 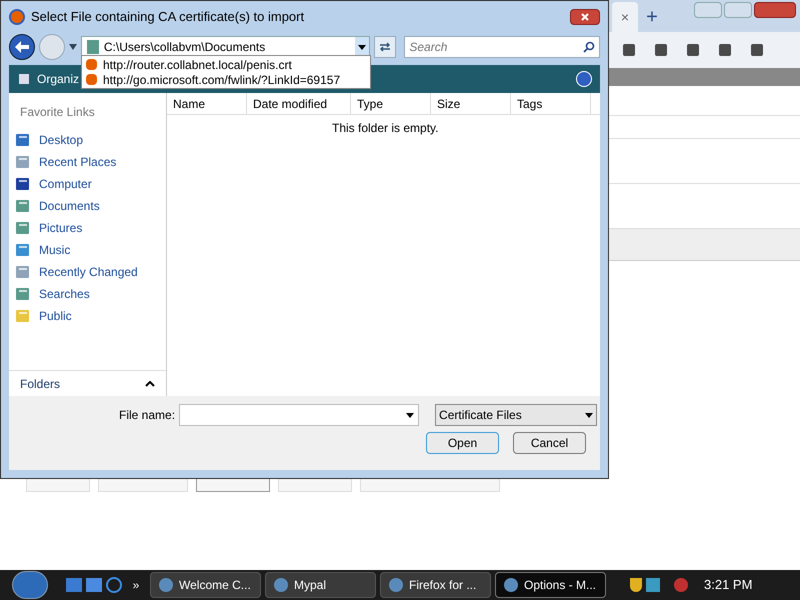 What do you see at coordinates (136, 585) in the screenshot?
I see `more-button: »` at bounding box center [136, 585].